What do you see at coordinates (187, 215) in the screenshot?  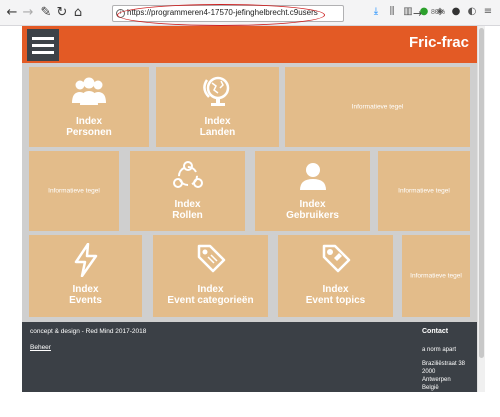 I see `tile-subtitle: Rollen` at bounding box center [187, 215].